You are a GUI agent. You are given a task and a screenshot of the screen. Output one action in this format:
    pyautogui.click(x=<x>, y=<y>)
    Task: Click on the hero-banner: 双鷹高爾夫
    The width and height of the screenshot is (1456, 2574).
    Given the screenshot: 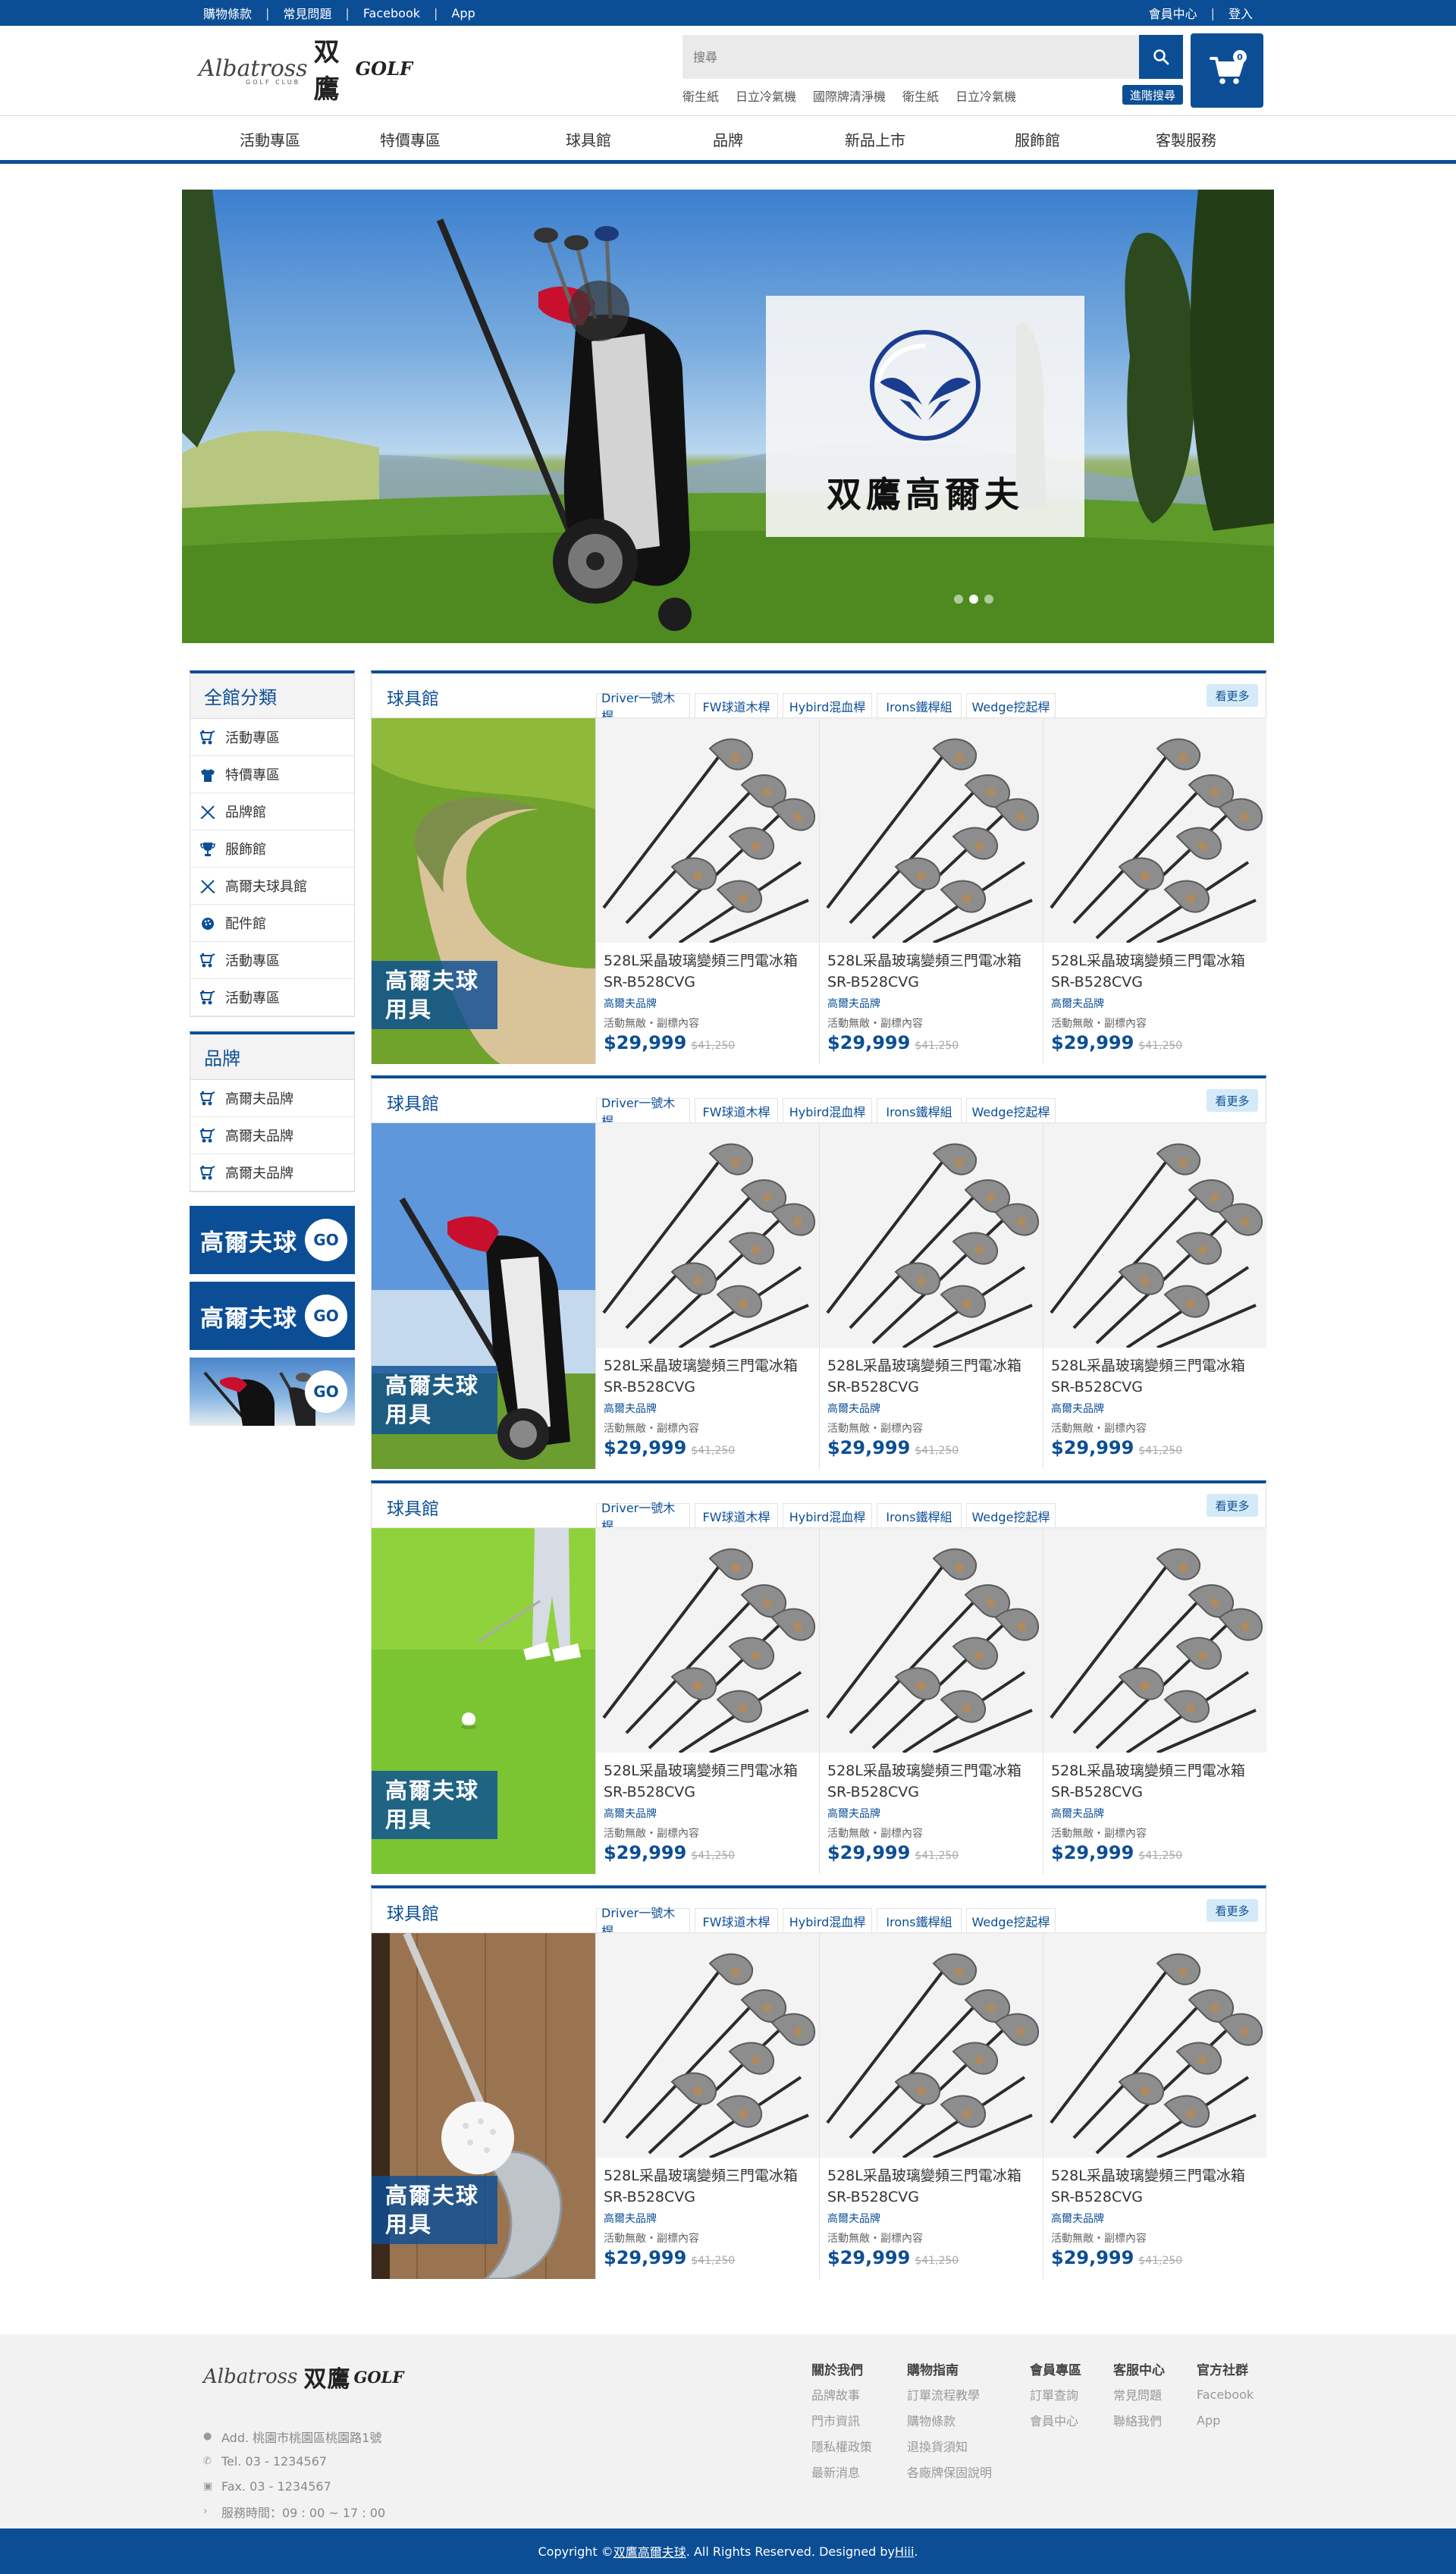 What is the action you would take?
    pyautogui.click(x=728, y=416)
    